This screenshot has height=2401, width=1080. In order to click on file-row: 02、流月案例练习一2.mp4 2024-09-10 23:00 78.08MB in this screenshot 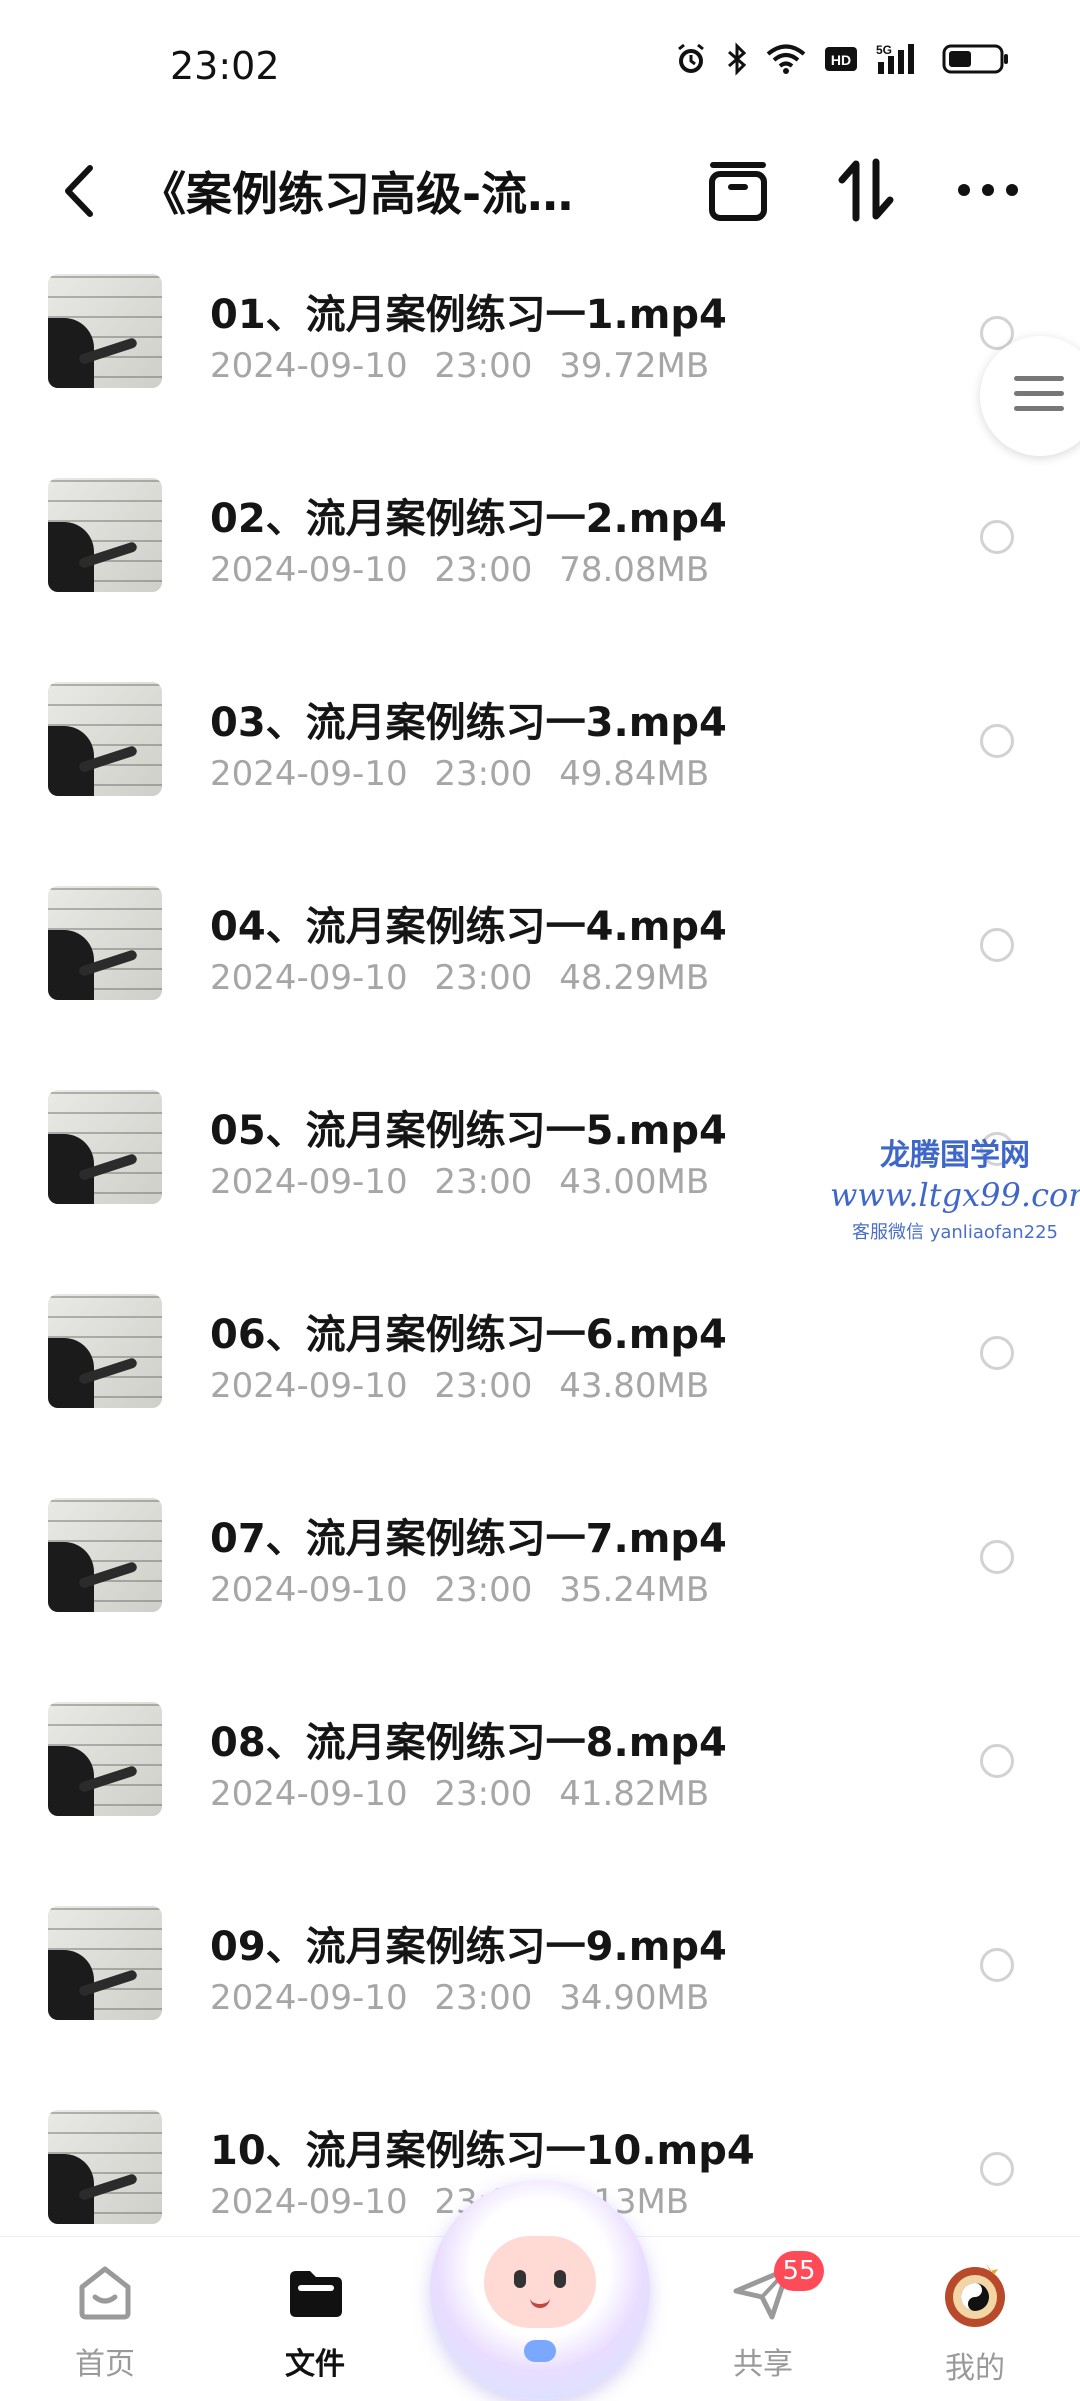, I will do `click(540, 568)`.